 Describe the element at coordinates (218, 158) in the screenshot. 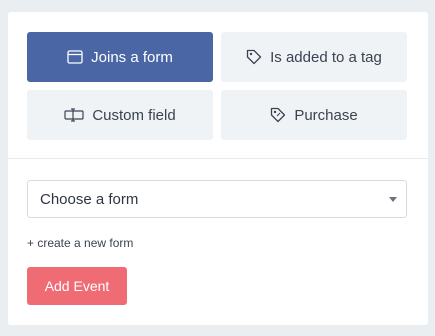

I see `divider` at that location.